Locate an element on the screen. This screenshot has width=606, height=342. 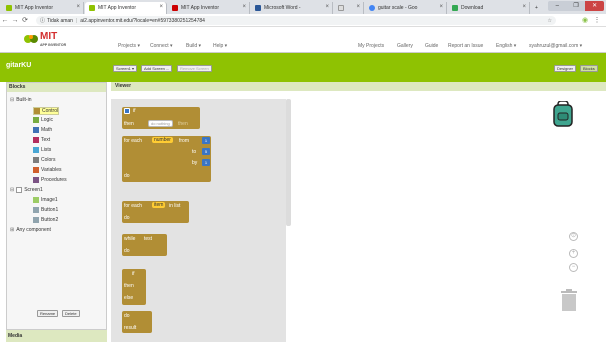
tree-screen1: ⊟ Screen1 is located at coordinates (26, 190).